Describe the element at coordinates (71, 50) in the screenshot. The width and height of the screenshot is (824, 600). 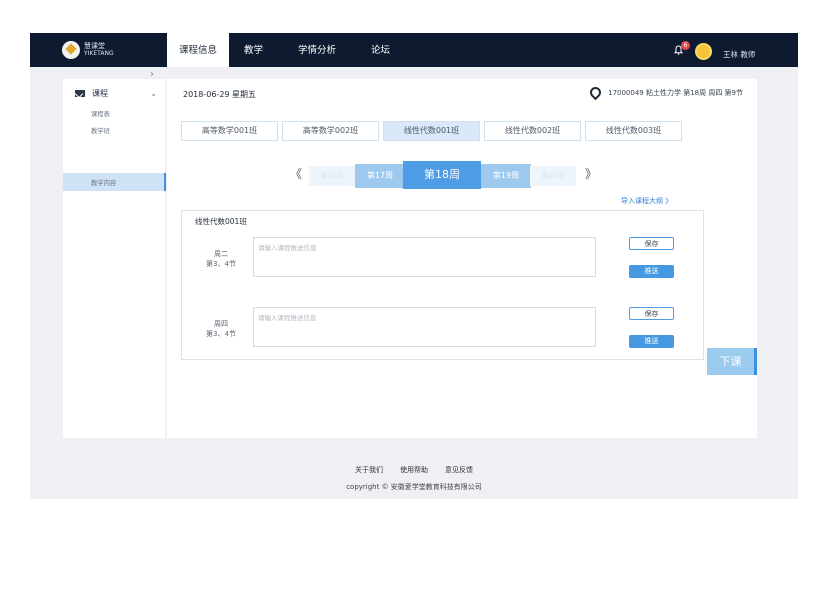
I see `logo-icon` at that location.